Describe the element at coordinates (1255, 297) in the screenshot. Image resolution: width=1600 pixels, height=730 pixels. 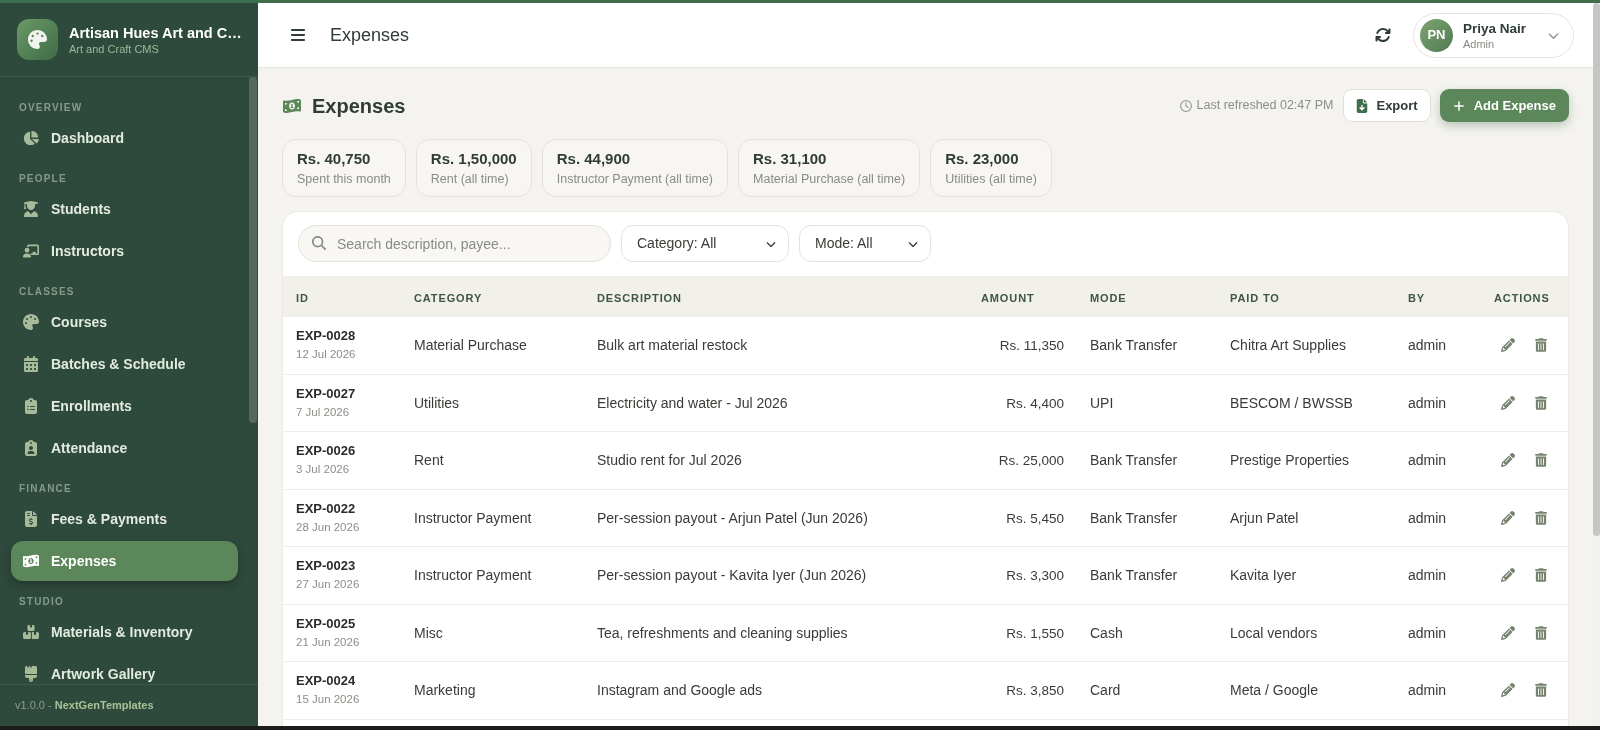
I see `column-header: PAID TO` at that location.